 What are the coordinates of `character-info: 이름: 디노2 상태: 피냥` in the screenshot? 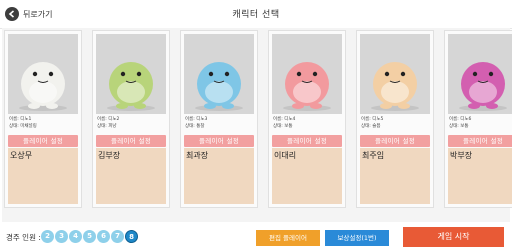 It's located at (132, 123).